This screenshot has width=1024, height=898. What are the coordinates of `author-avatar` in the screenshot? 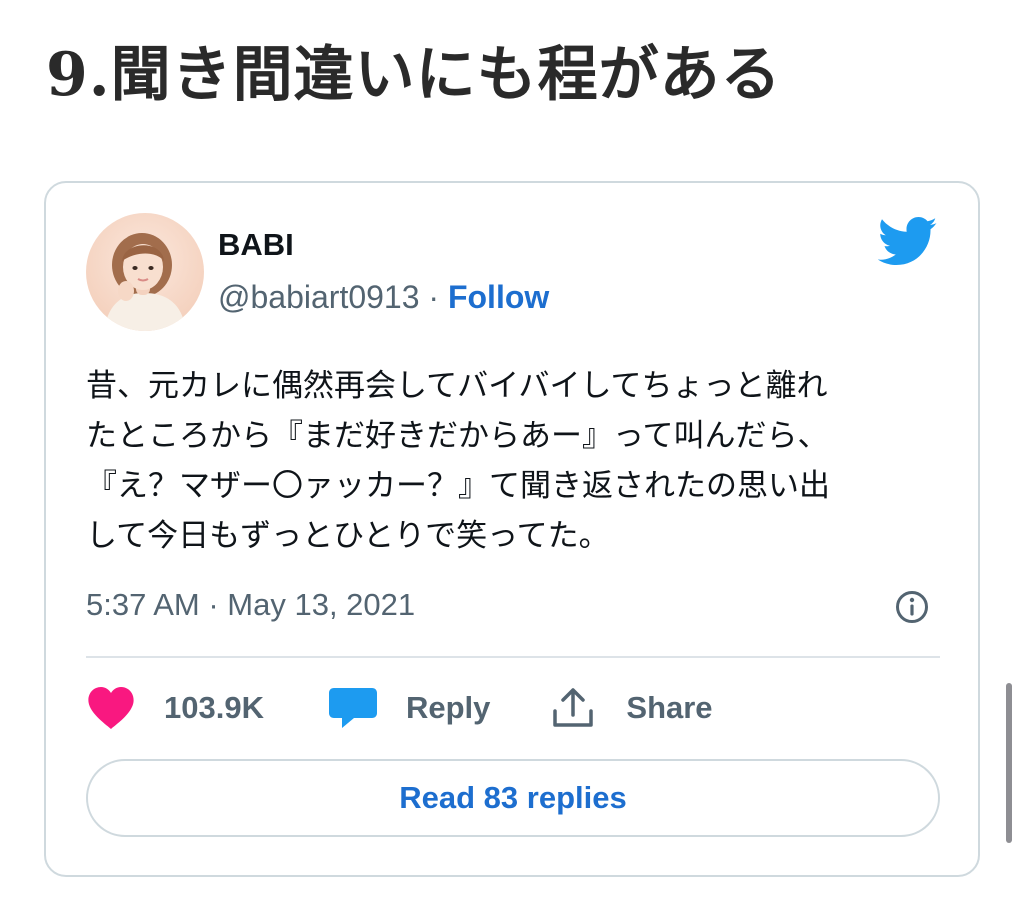 It's located at (145, 272).